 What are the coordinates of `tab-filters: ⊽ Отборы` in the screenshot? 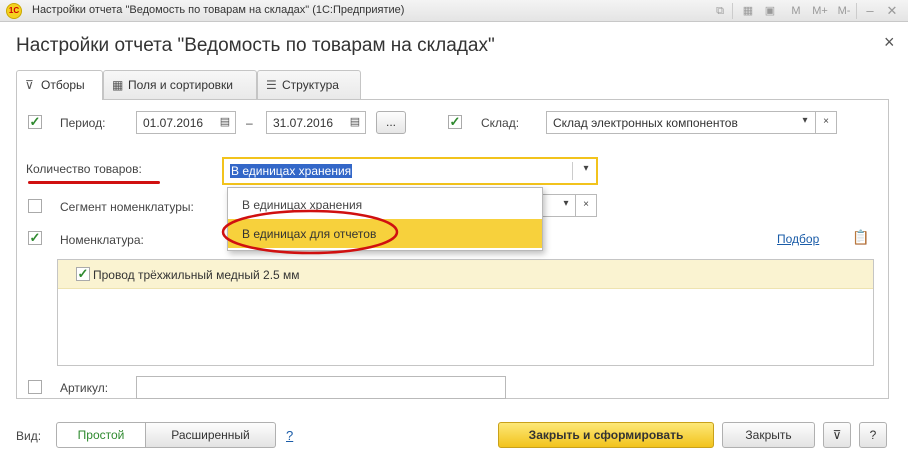 It's located at (59, 85).